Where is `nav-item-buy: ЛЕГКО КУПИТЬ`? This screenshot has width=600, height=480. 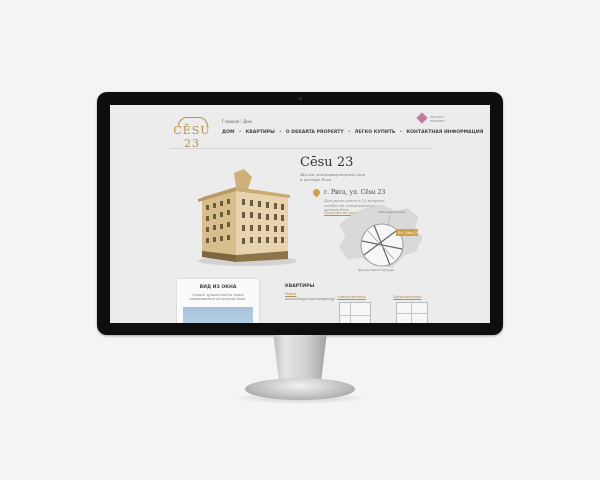 nav-item-buy: ЛЕГКО КУПИТЬ is located at coordinates (375, 132).